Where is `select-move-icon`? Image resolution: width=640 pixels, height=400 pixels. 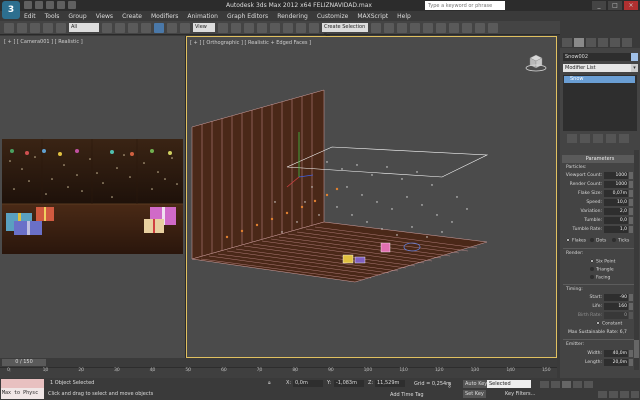 select-move-icon is located at coordinates (159, 27).